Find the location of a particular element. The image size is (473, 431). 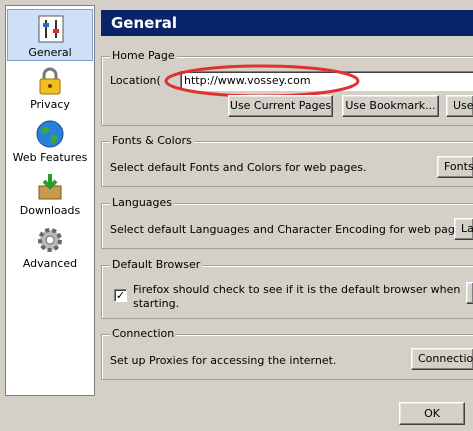

sidebar-item-label: Web Features is located at coordinates (50, 157).